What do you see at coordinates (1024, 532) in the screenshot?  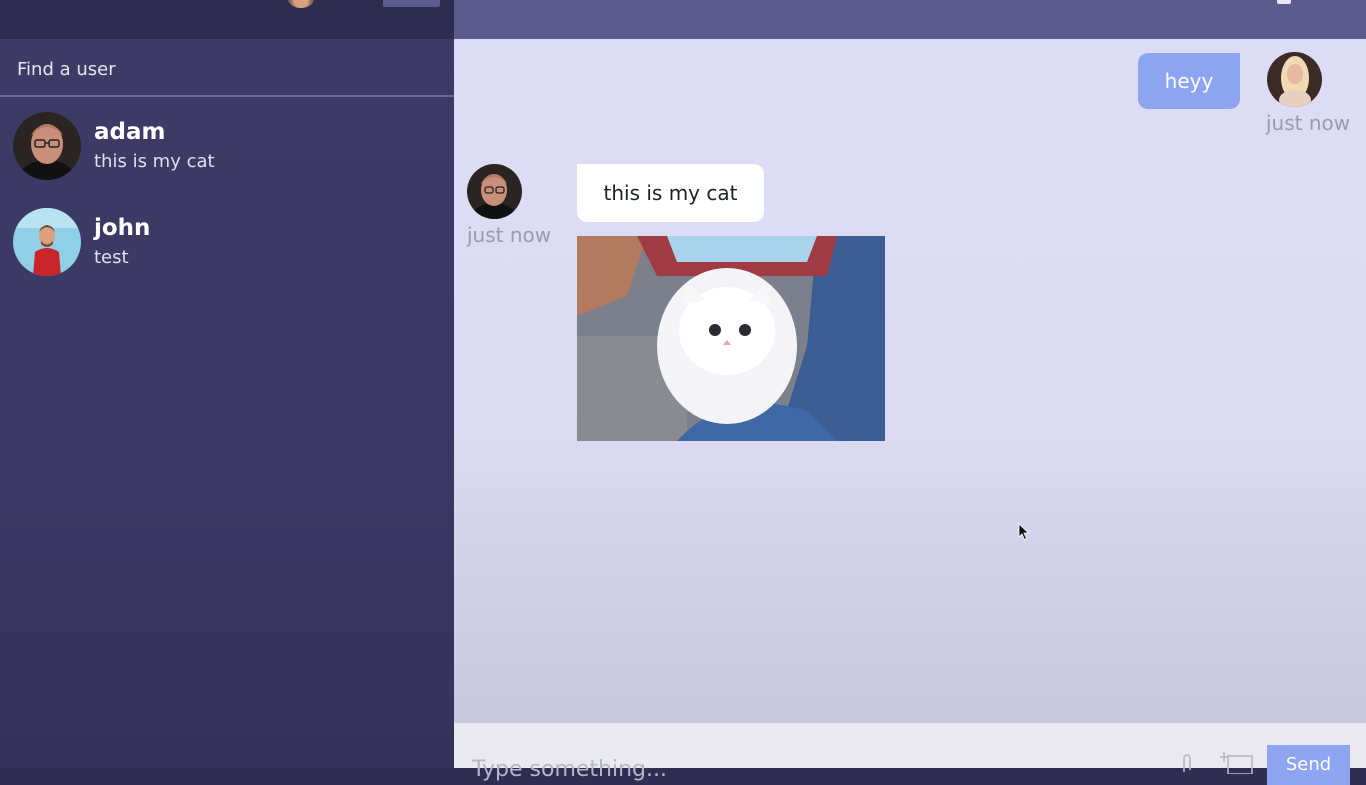 I see `mouse-cursor-icon` at bounding box center [1024, 532].